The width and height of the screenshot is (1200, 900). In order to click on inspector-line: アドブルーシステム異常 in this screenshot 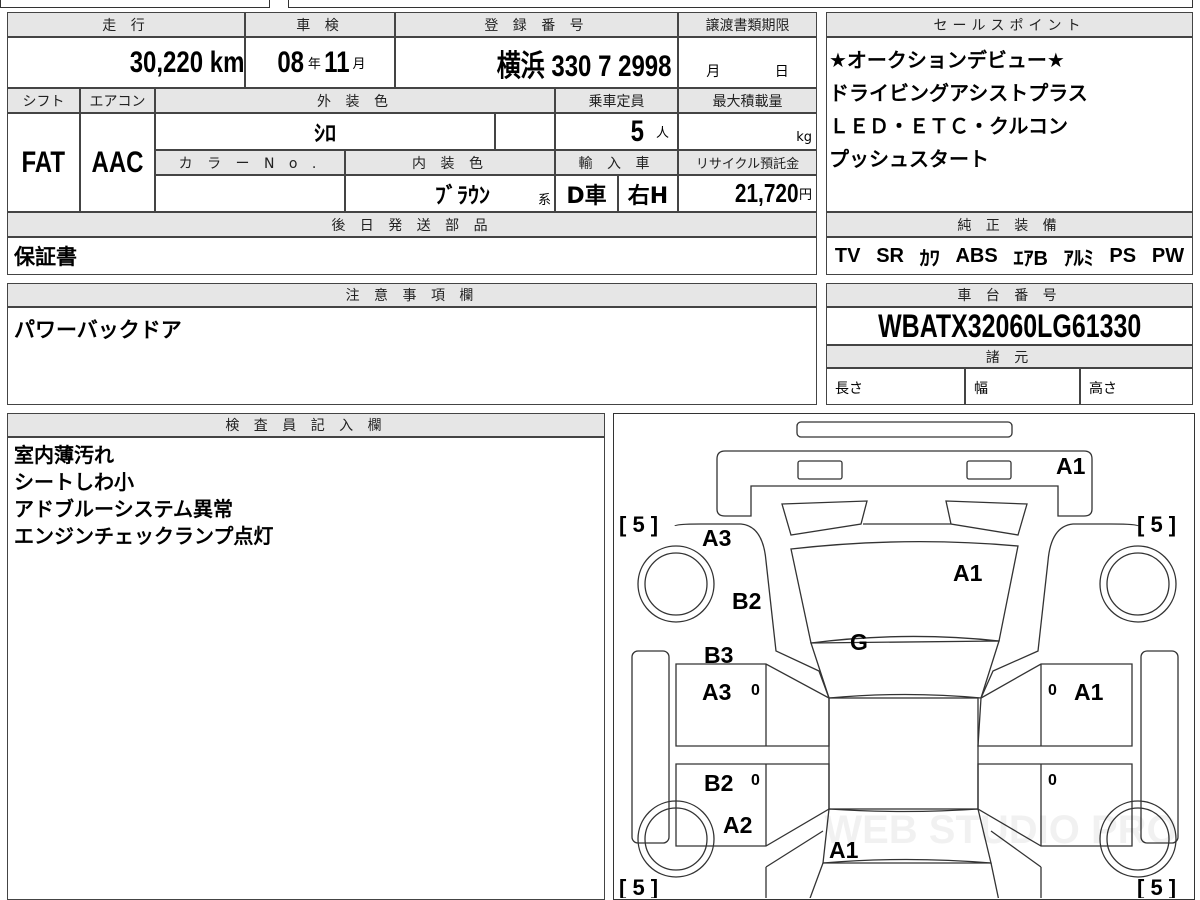, I will do `click(123, 509)`.